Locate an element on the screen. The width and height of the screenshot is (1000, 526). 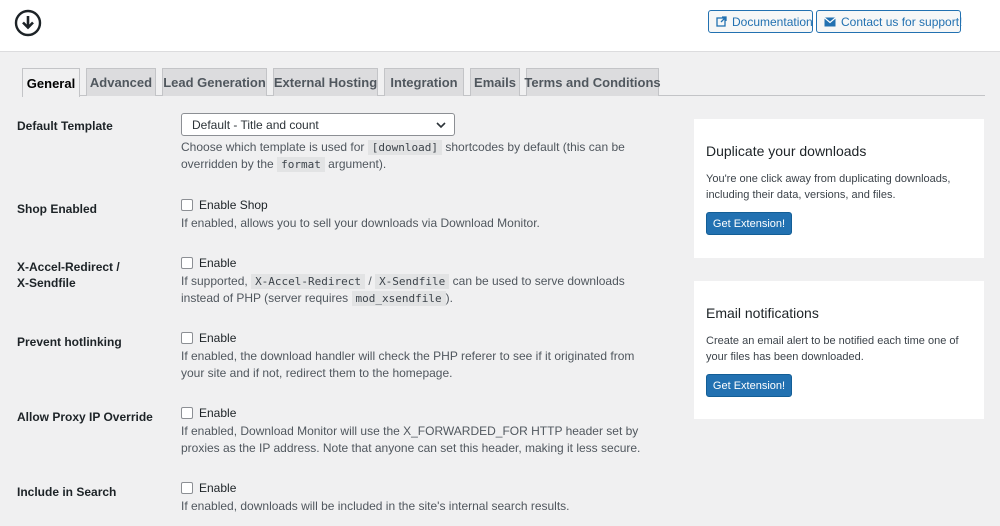
proxy-ip-override-label: Allow Proxy IP Override is located at coordinates (85, 417).